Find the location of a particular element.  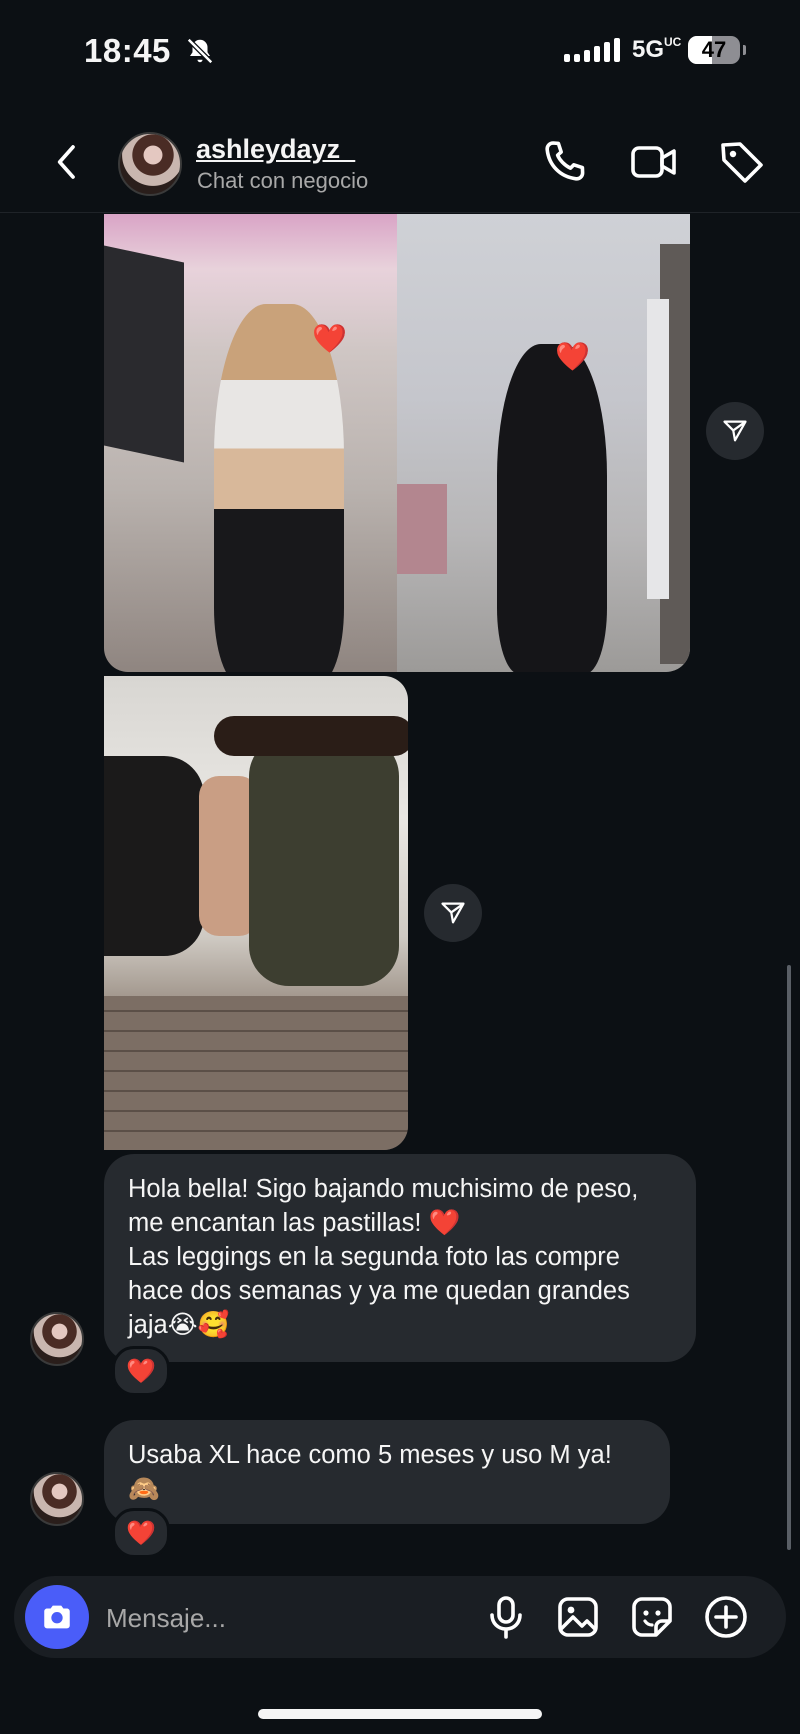

camera-button is located at coordinates (57, 1617).